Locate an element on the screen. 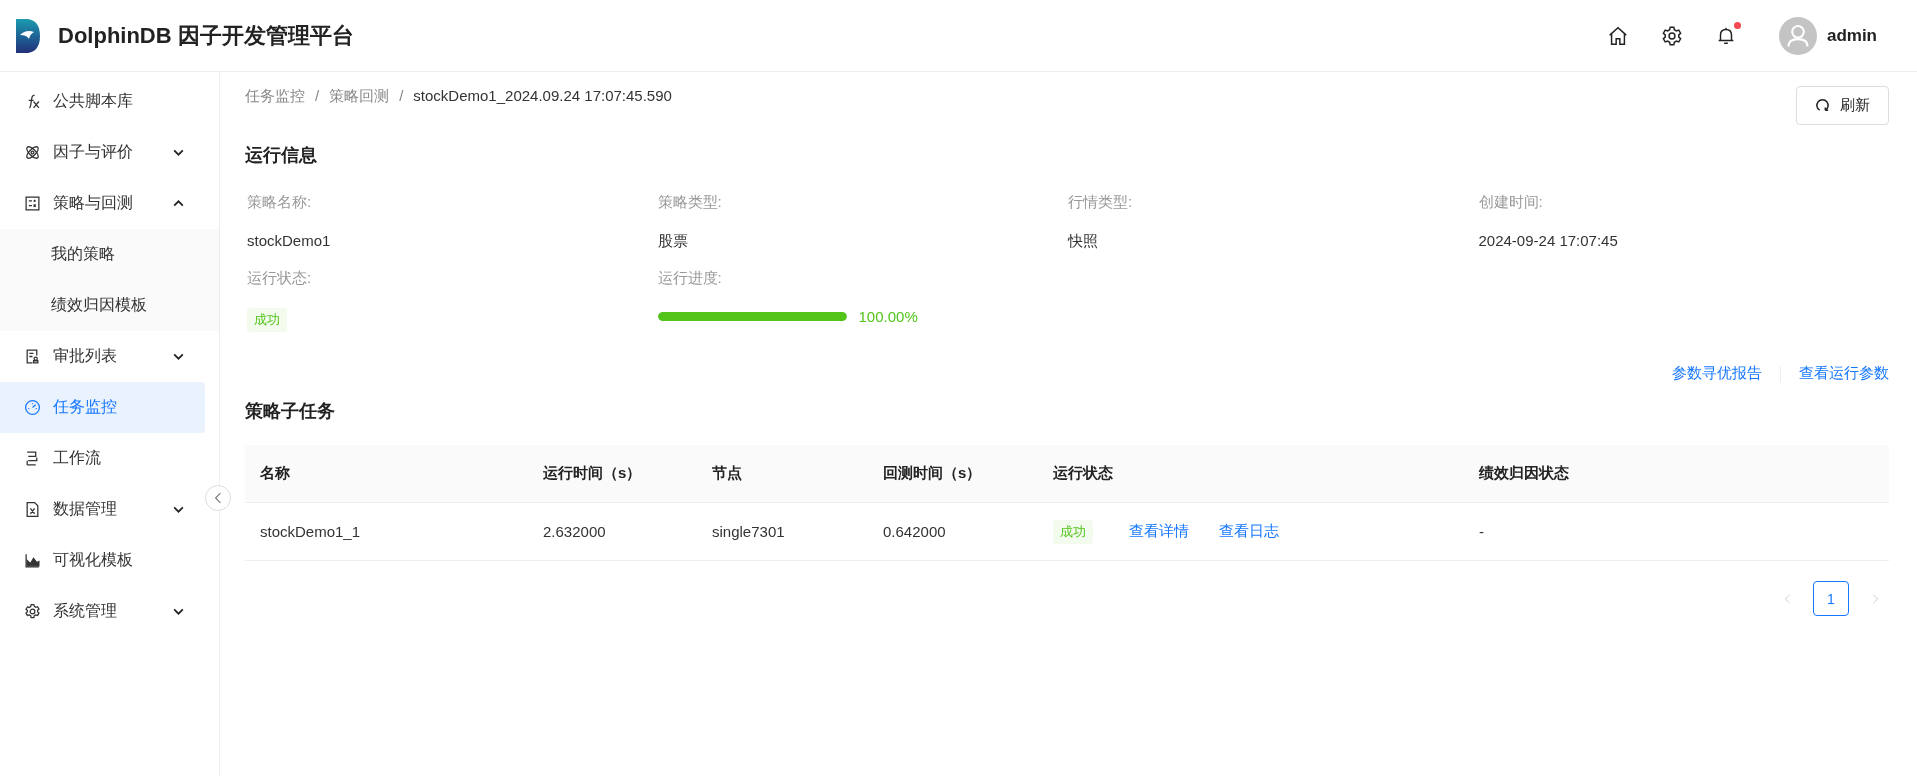 The width and height of the screenshot is (1917, 776). settings-icon is located at coordinates (1671, 35).